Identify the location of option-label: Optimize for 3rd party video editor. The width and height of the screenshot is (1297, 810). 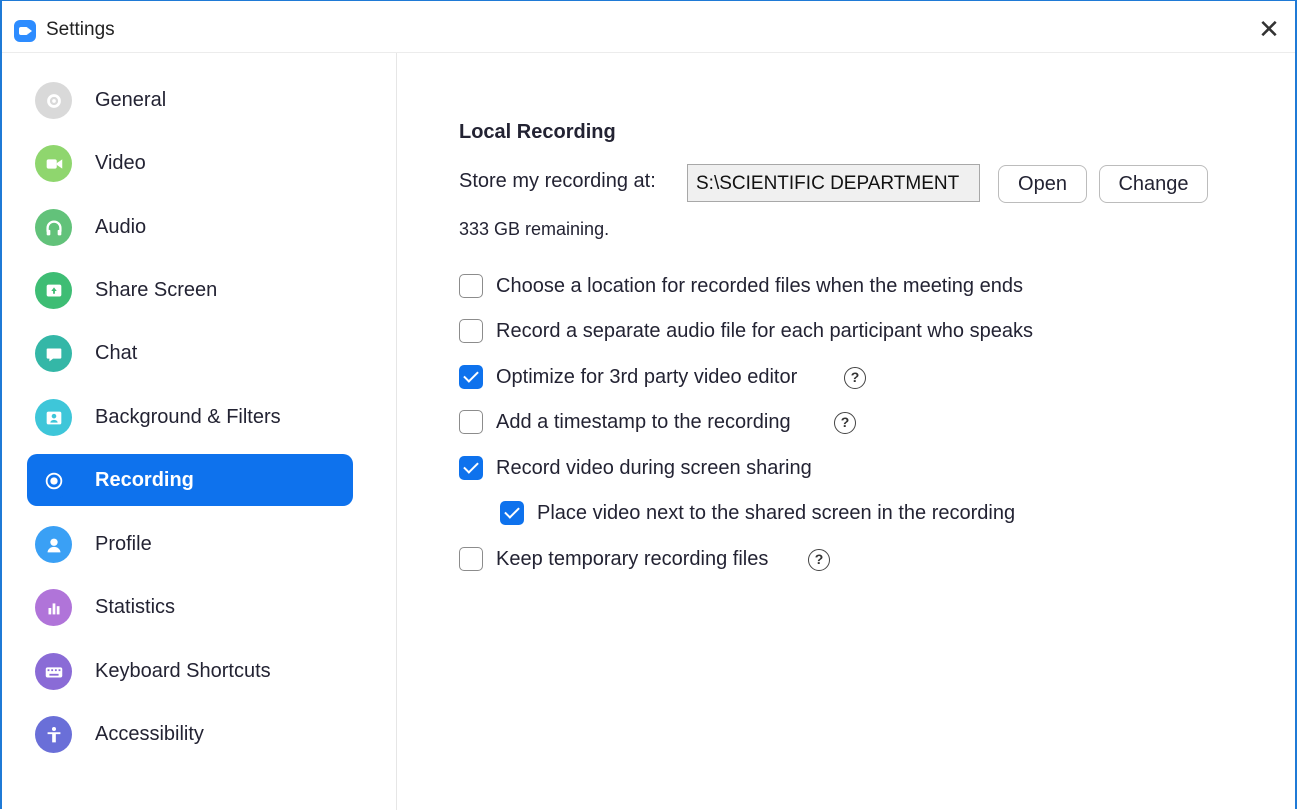
(647, 377).